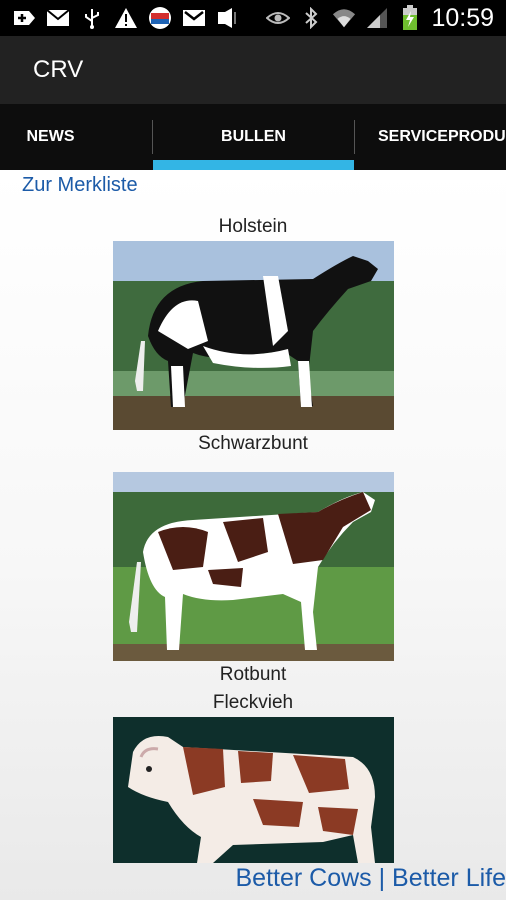 This screenshot has height=900, width=506. What do you see at coordinates (194, 18) in the screenshot?
I see `gmail-icon` at bounding box center [194, 18].